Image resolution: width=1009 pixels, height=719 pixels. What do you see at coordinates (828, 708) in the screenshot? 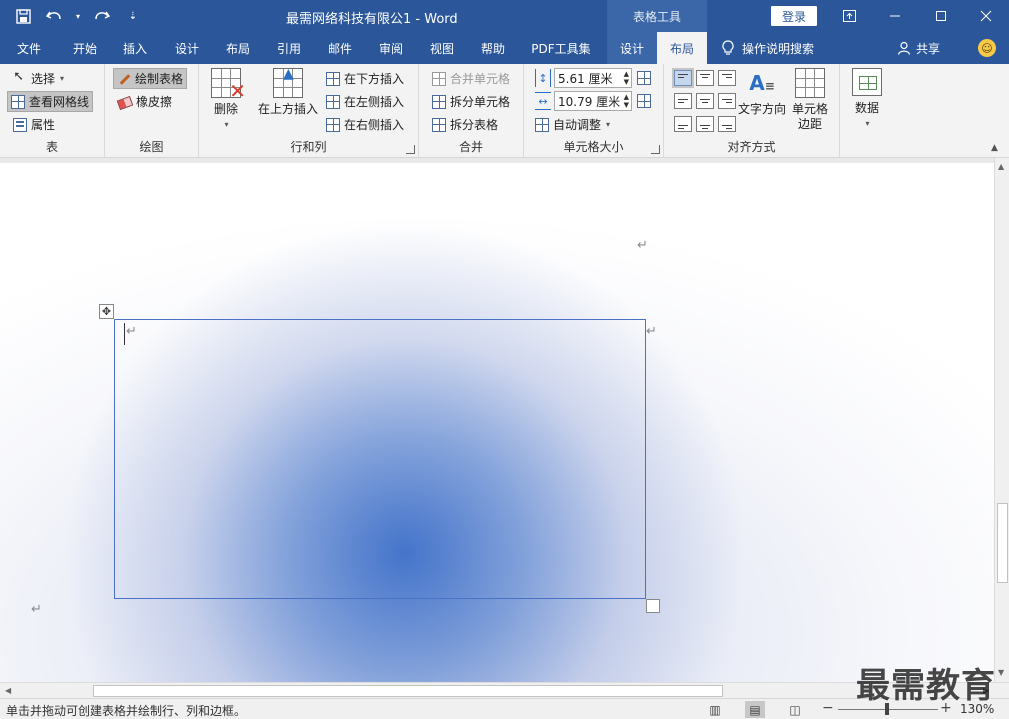
I see `zoom-out-icon: −` at bounding box center [828, 708].